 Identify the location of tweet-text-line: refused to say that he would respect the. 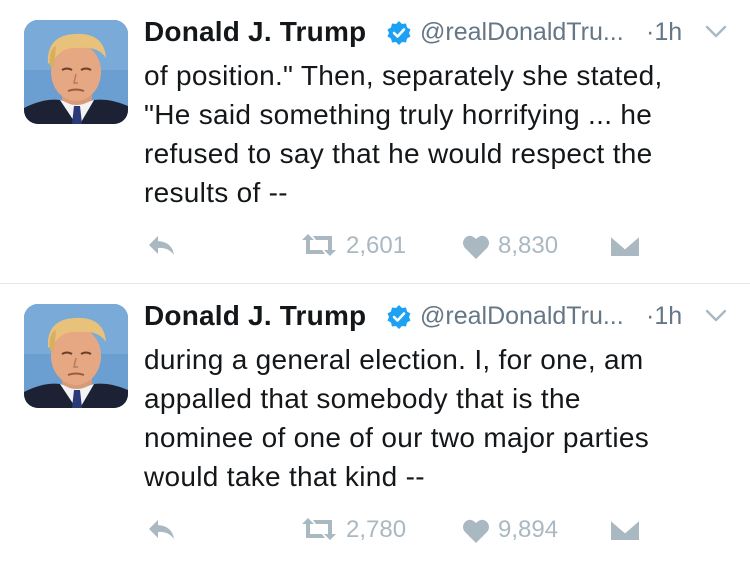
(398, 153).